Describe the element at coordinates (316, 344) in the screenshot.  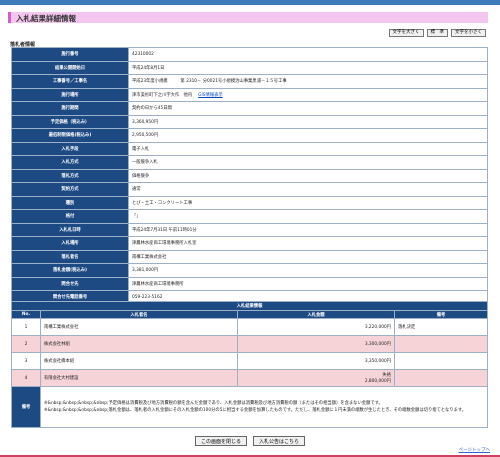
I see `result-amount: 3,300,000円` at that location.